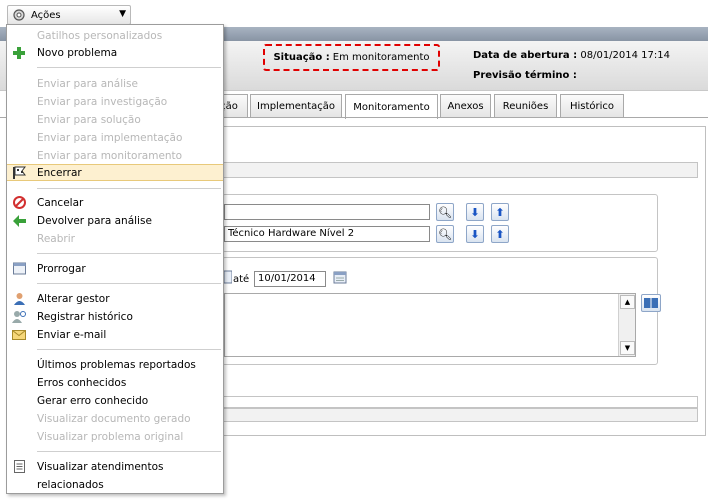 The width and height of the screenshot is (708, 500). What do you see at coordinates (89, 119) in the screenshot?
I see `menu-item-enviar-solucao: Enviar para solução` at bounding box center [89, 119].